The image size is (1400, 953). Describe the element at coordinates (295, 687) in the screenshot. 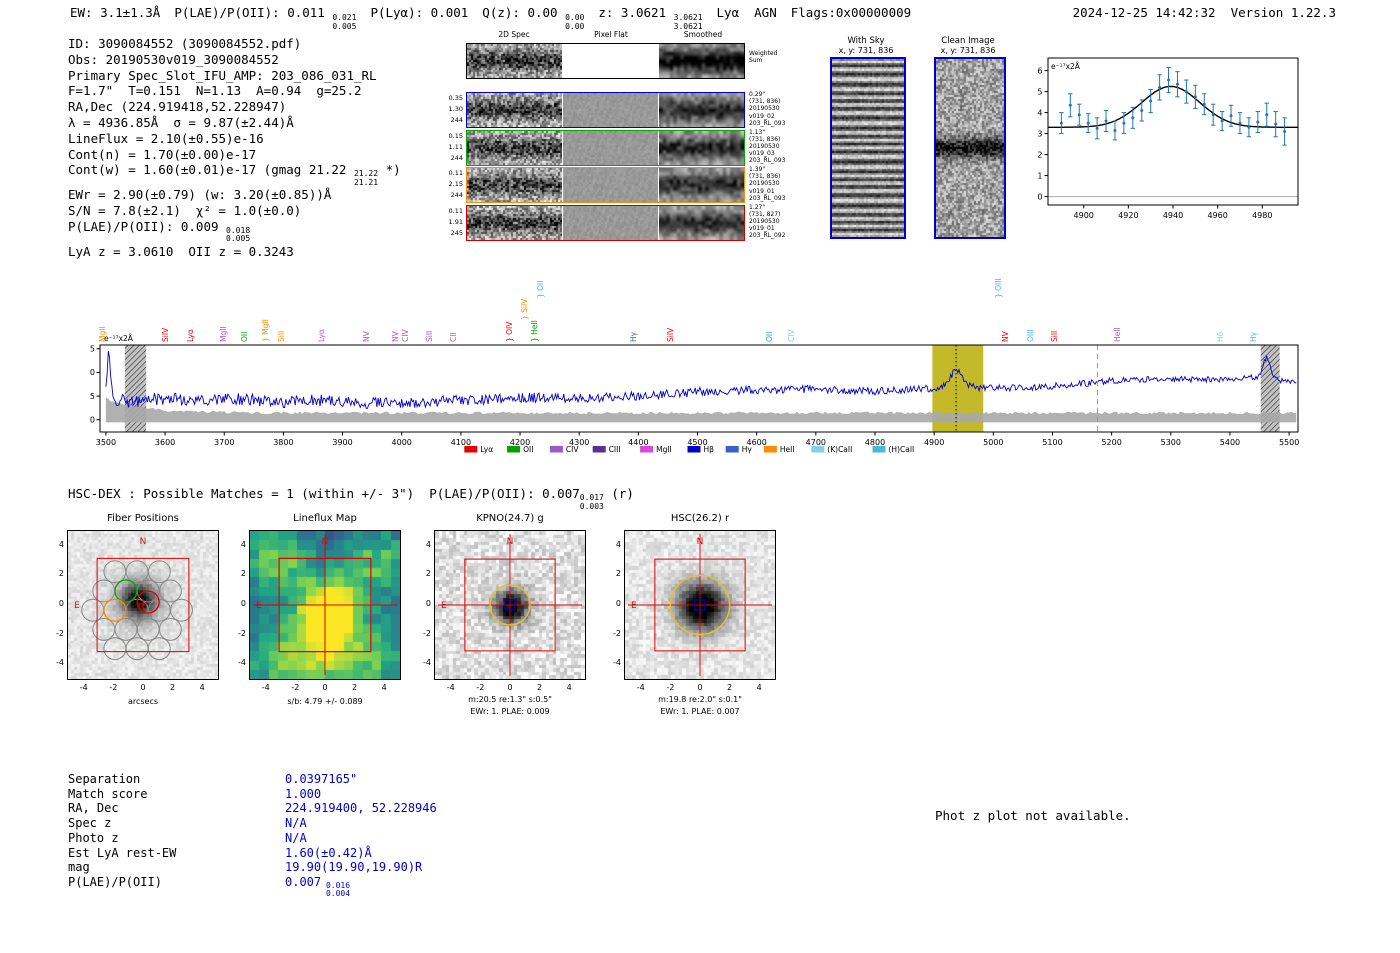

I see `panel-x-tick: -2` at that location.